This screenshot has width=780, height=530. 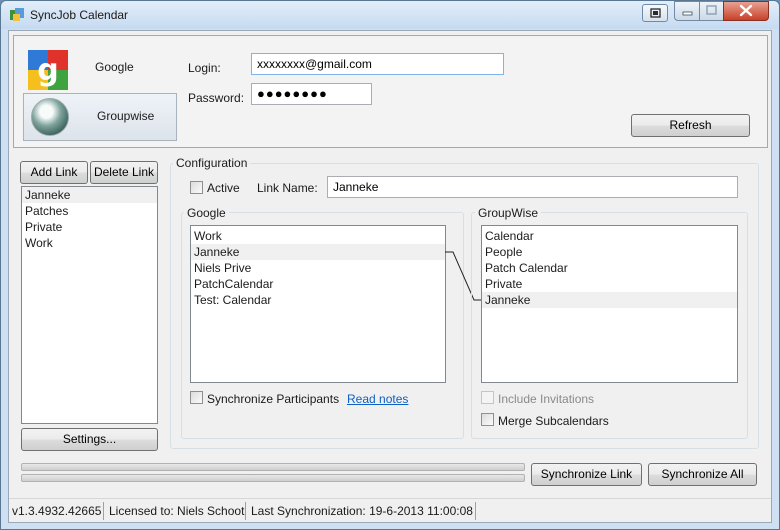 I want to click on list-item: People, so click(x=609, y=252).